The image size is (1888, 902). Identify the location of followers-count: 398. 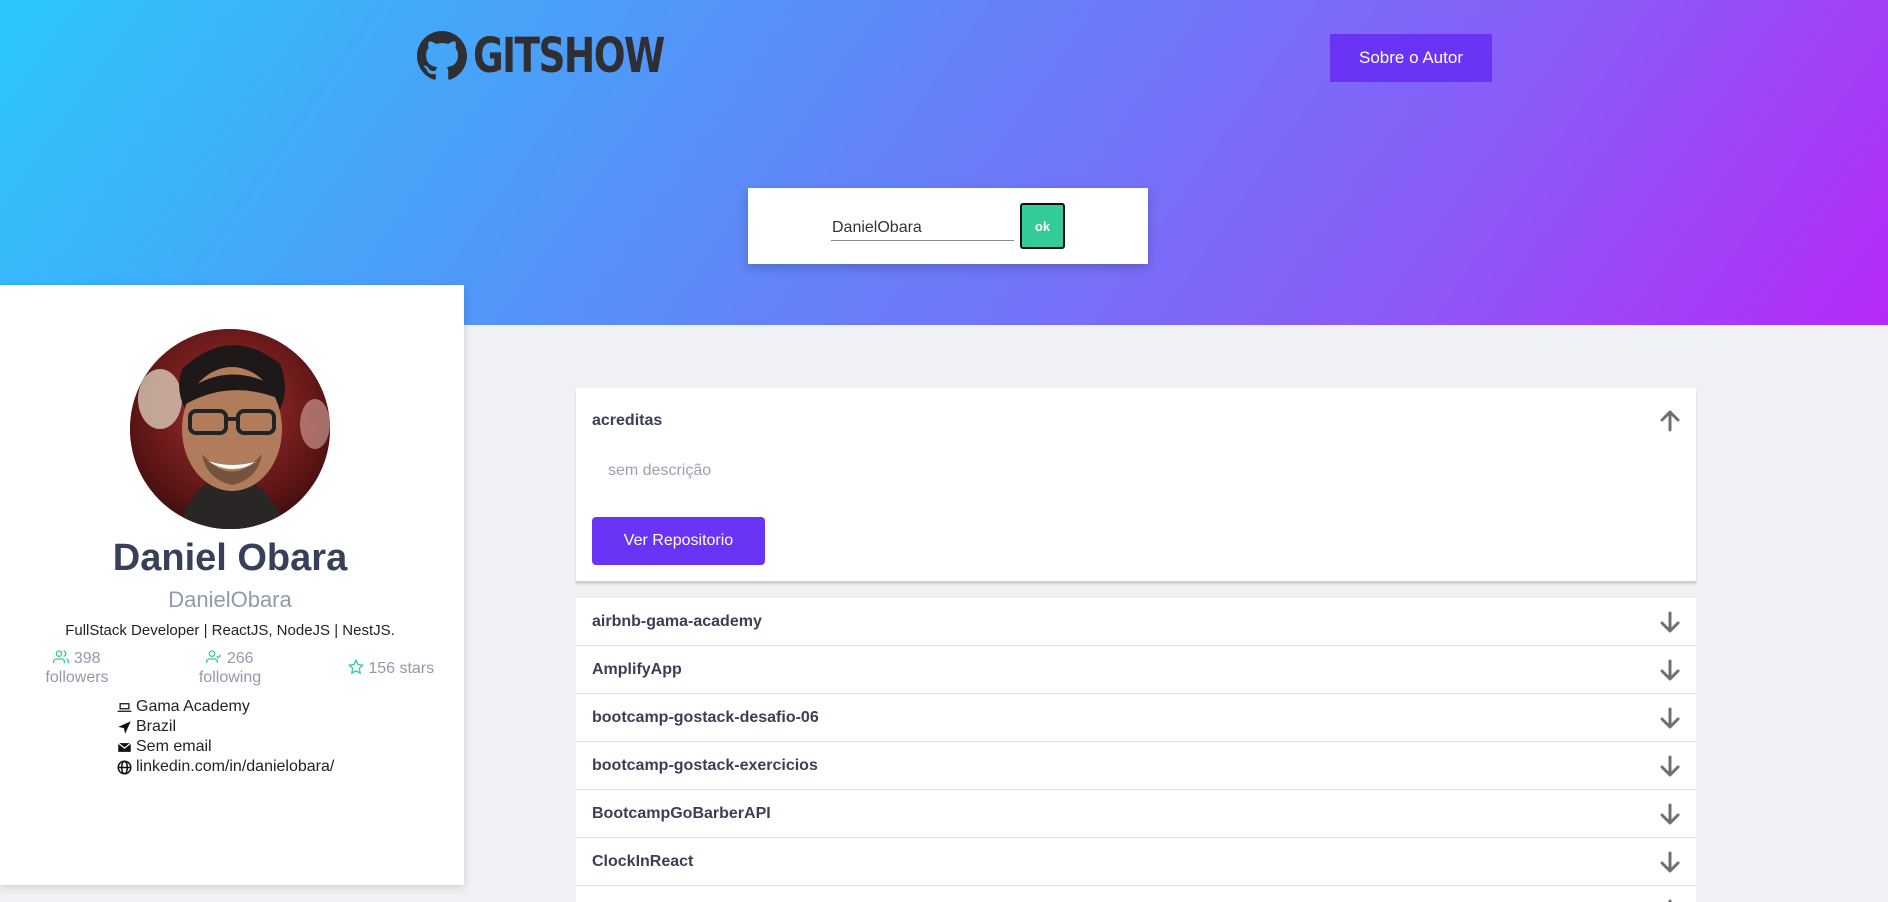
(87, 658).